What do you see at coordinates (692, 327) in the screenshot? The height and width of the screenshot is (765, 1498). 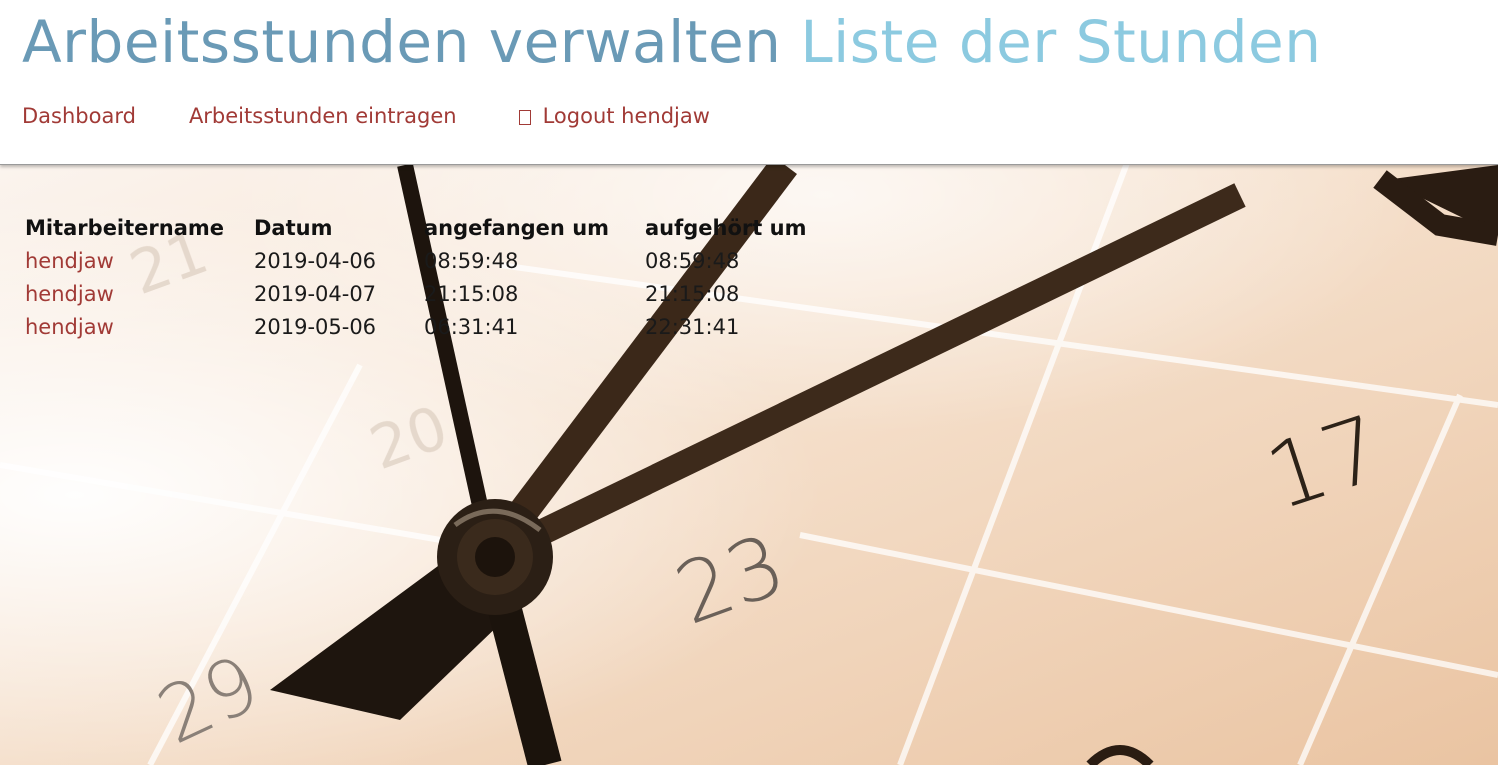 I see `table-cell-end: 22:31:41` at bounding box center [692, 327].